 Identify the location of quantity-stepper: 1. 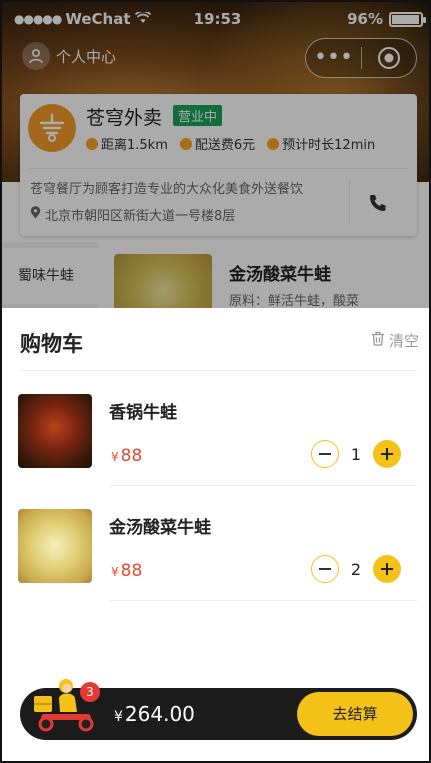
(356, 454).